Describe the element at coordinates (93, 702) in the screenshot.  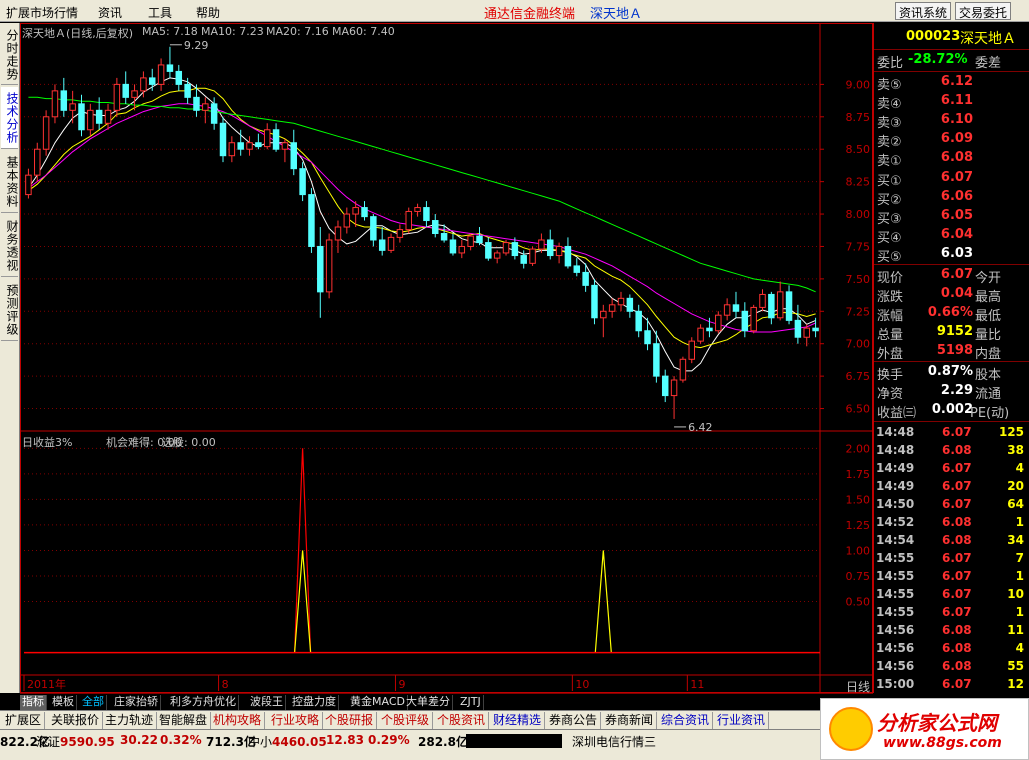
I see `tab-all: 全部` at that location.